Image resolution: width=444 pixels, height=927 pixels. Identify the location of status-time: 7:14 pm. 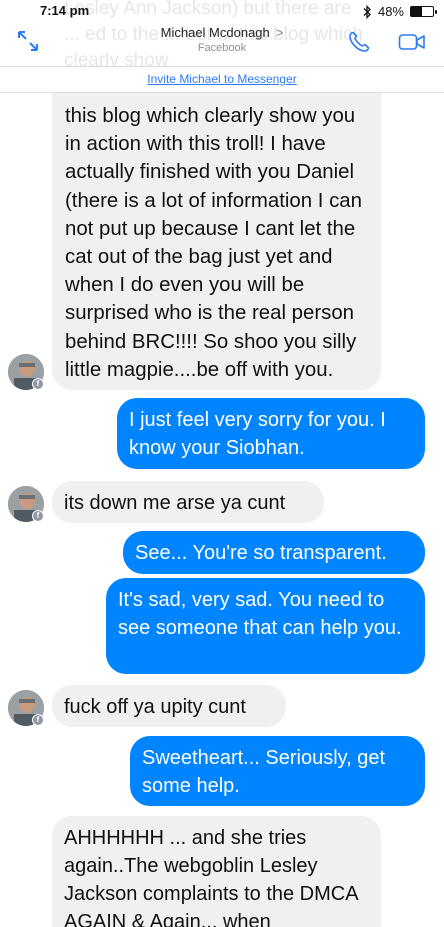
(65, 10).